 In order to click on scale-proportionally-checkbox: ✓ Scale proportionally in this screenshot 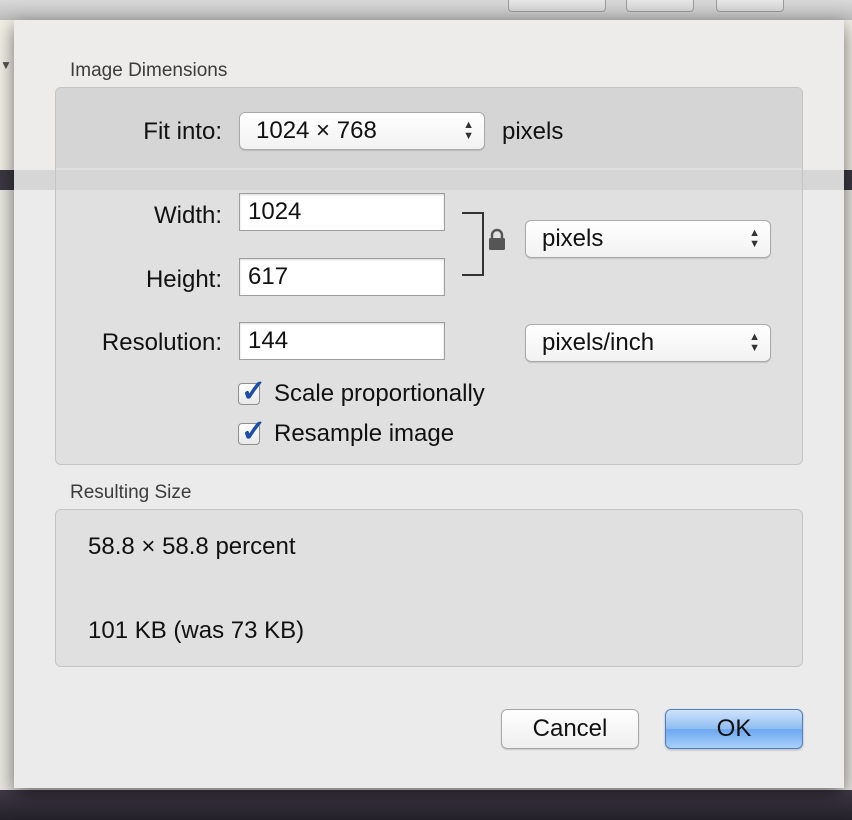, I will do `click(361, 392)`.